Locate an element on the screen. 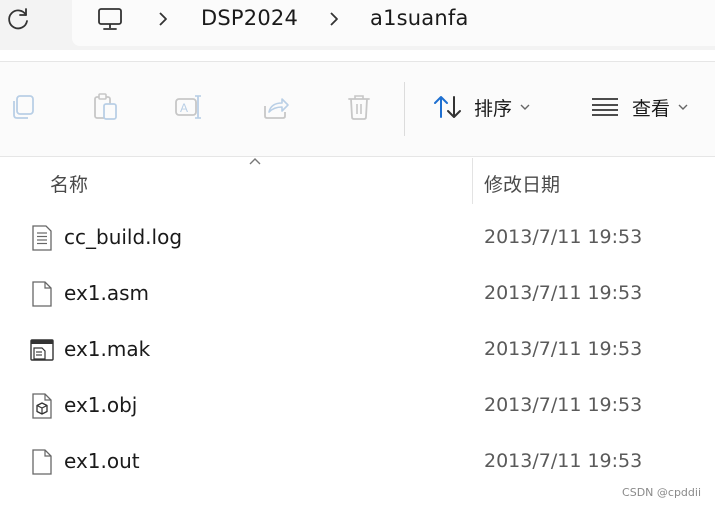 Image resolution: width=715 pixels, height=507 pixels. paste-icon is located at coordinates (106, 107).